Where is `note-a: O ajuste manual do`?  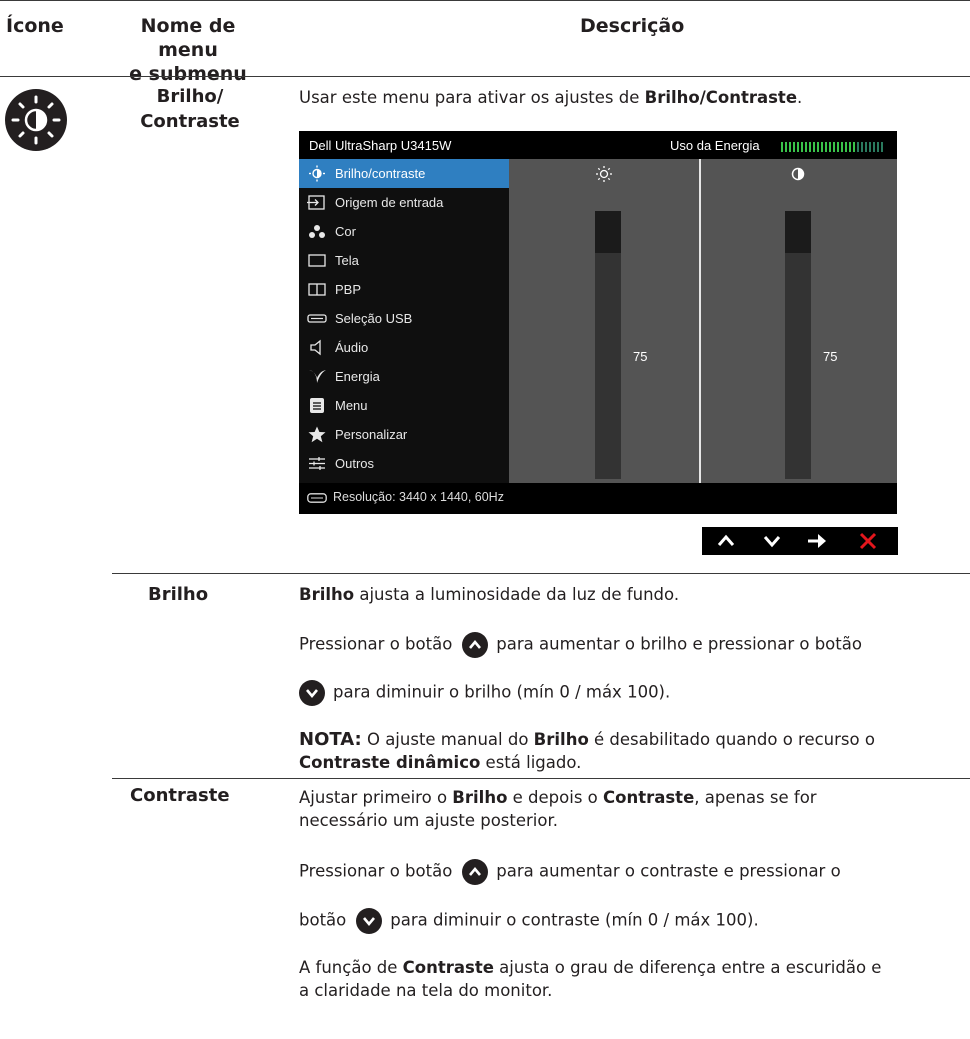 note-a: O ajuste manual do is located at coordinates (447, 739).